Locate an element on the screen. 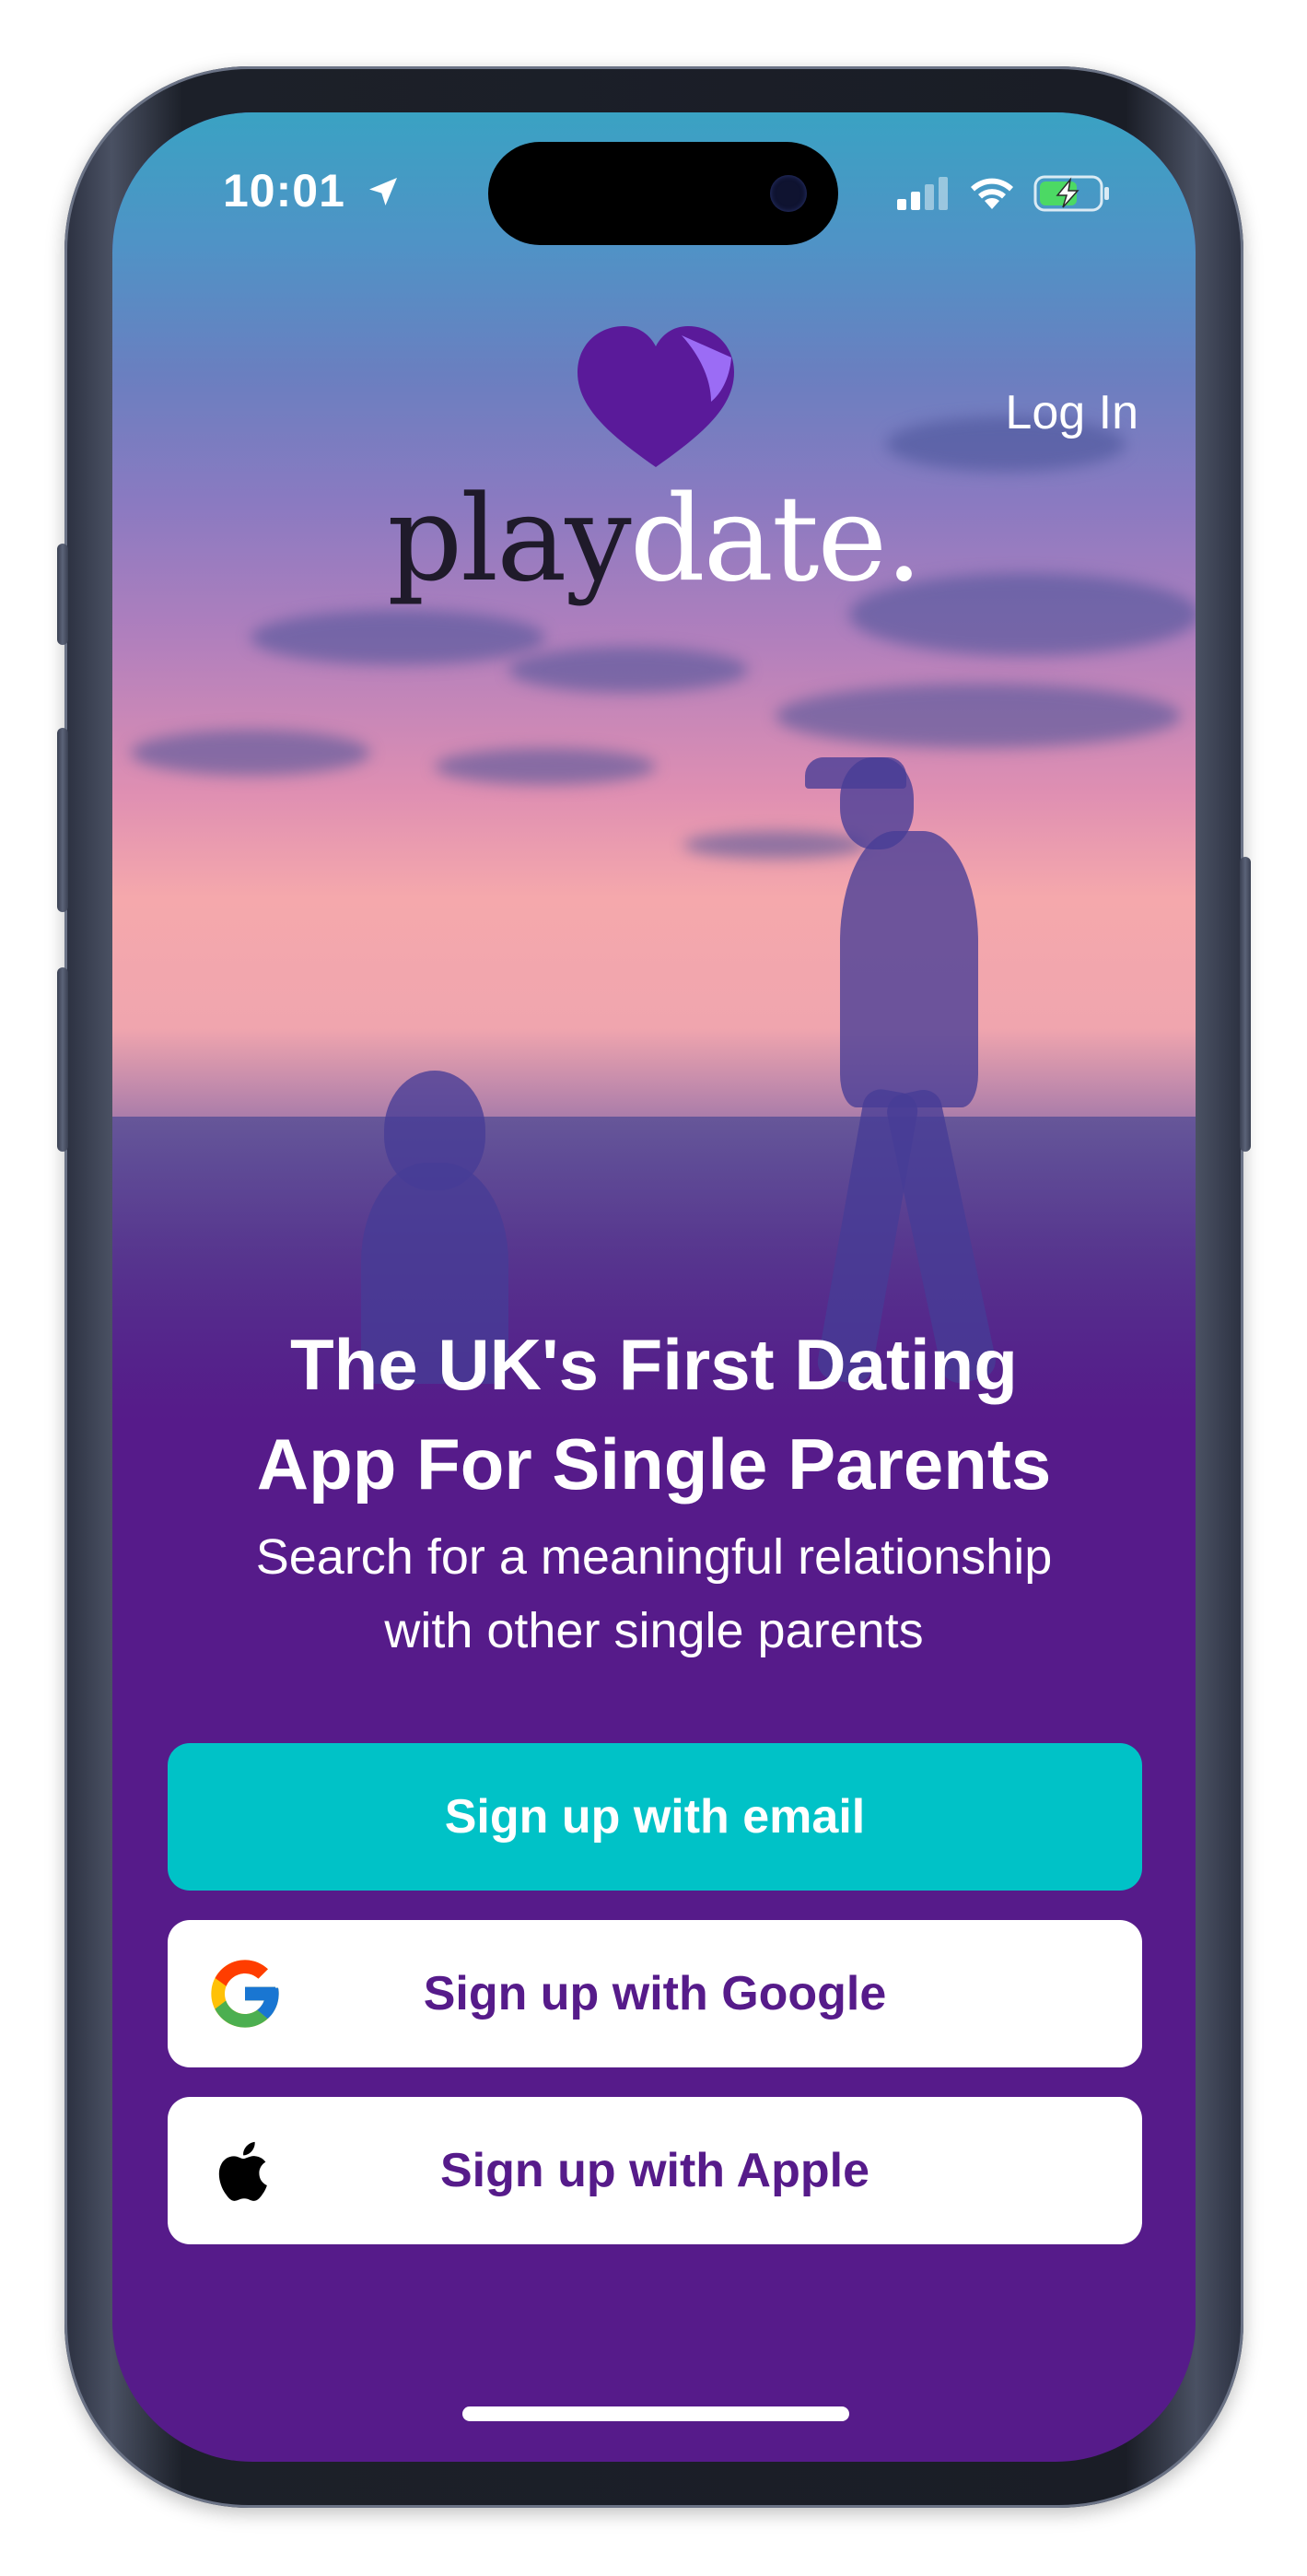 This screenshot has height=2576, width=1307. google-g-icon is located at coordinates (245, 1994).